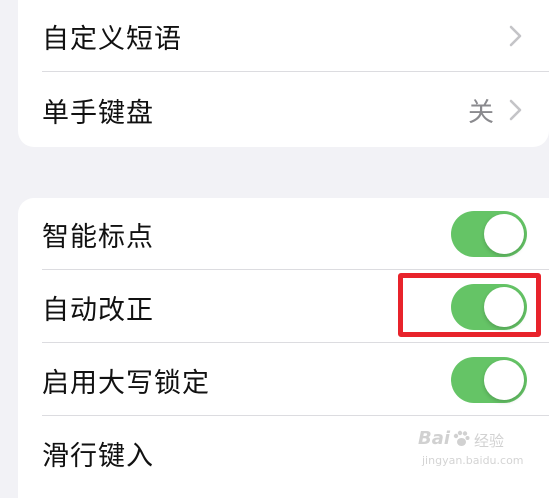  I want to click on smart-punctuation-toggle, so click(489, 234).